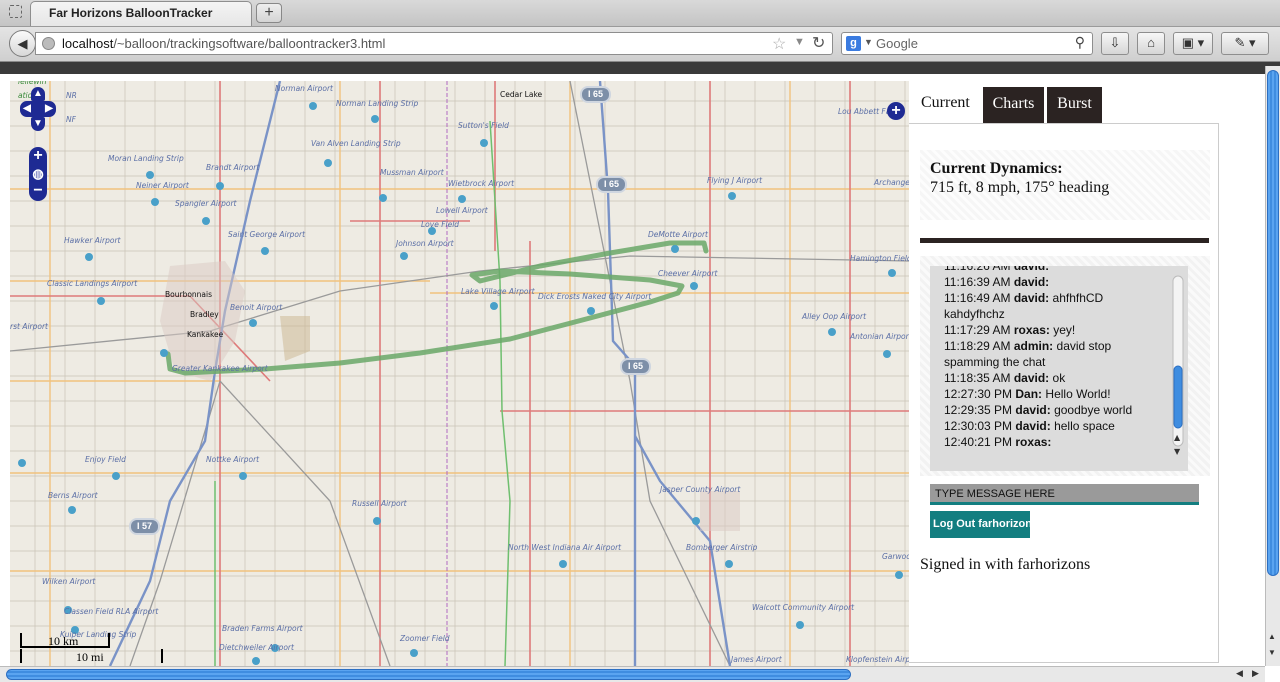 The height and width of the screenshot is (682, 1280). What do you see at coordinates (269, 13) in the screenshot?
I see `new-tab-button: +` at bounding box center [269, 13].